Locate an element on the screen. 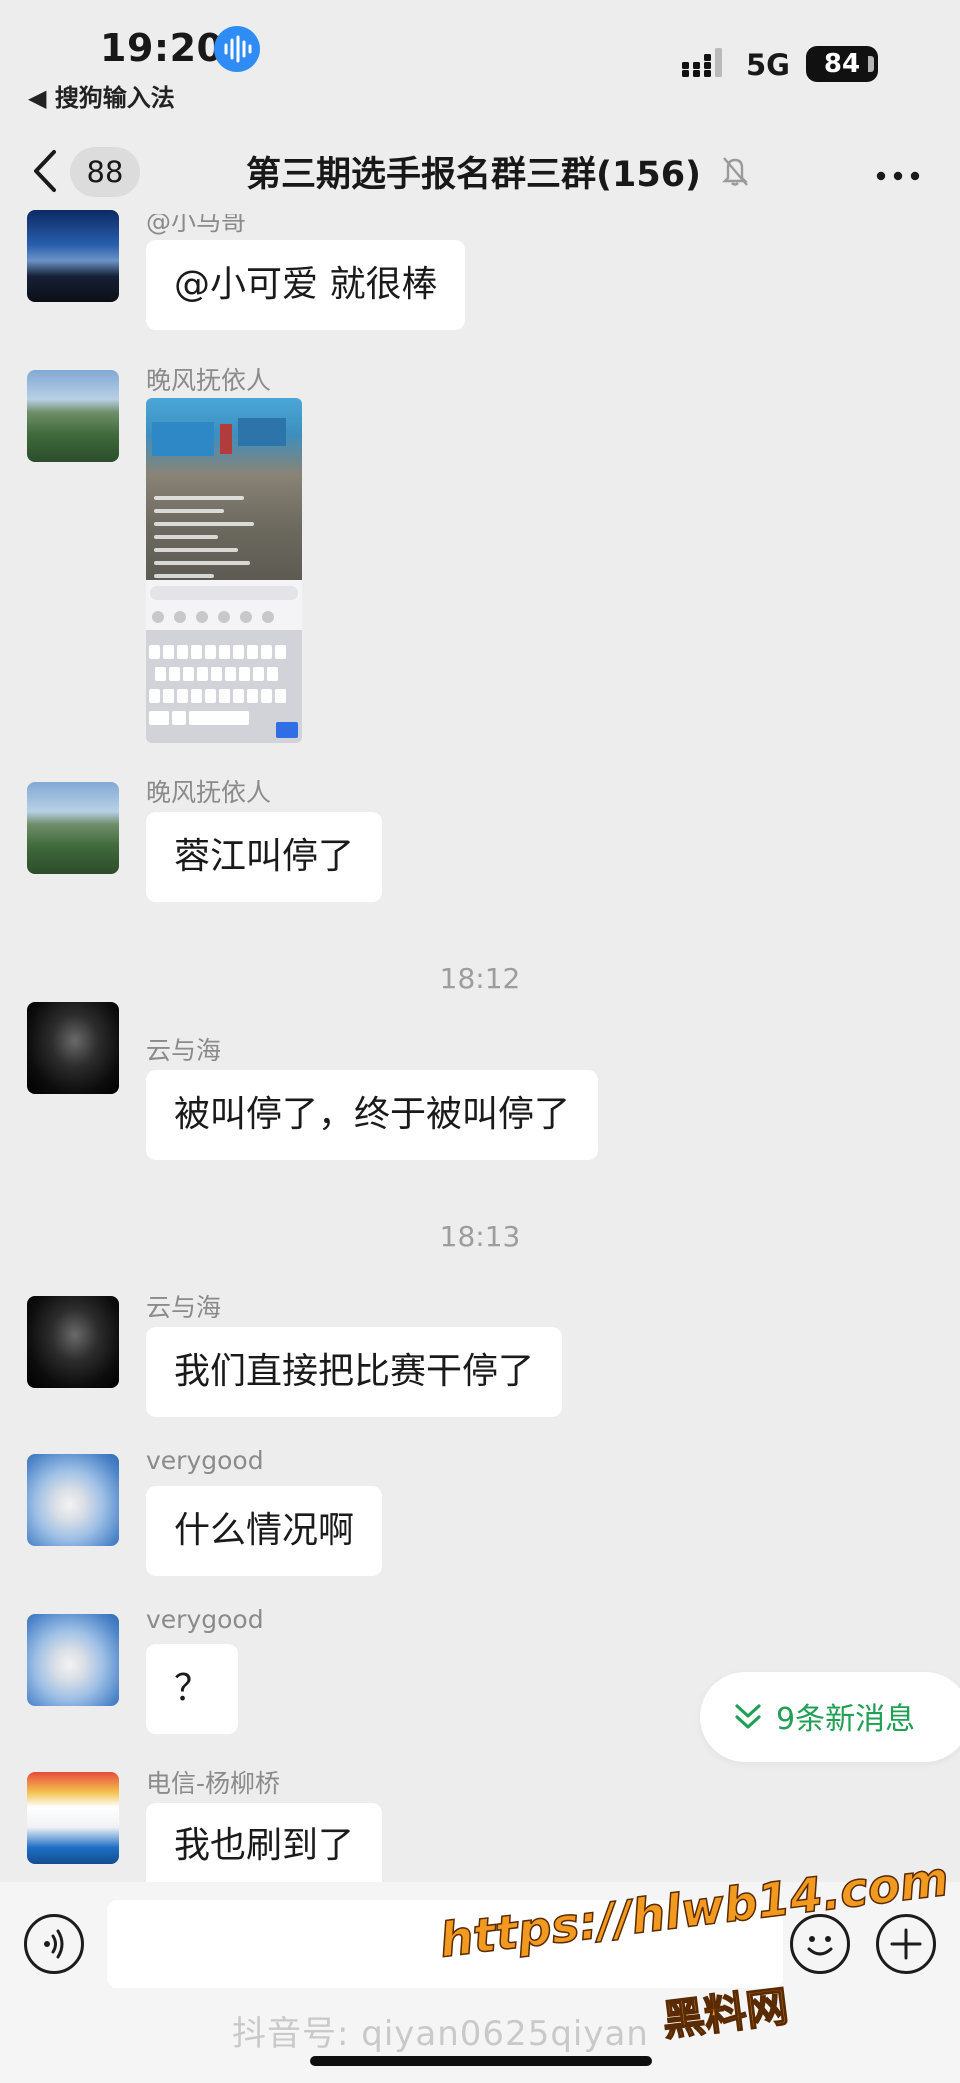 The width and height of the screenshot is (960, 2083). keyboard-image is located at coordinates (224, 686).